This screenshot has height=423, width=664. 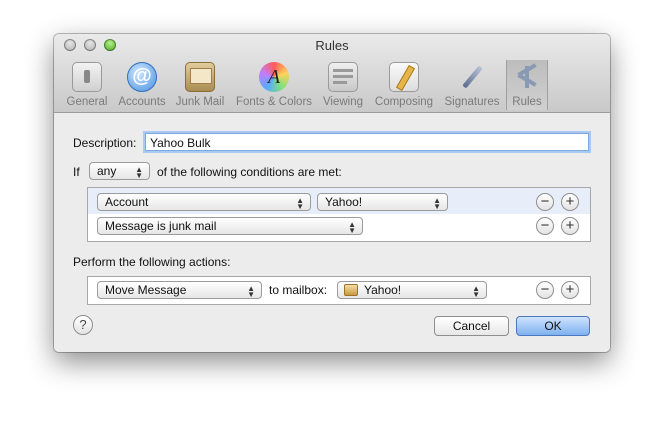 I want to click on description-label: Description:, so click(x=105, y=143).